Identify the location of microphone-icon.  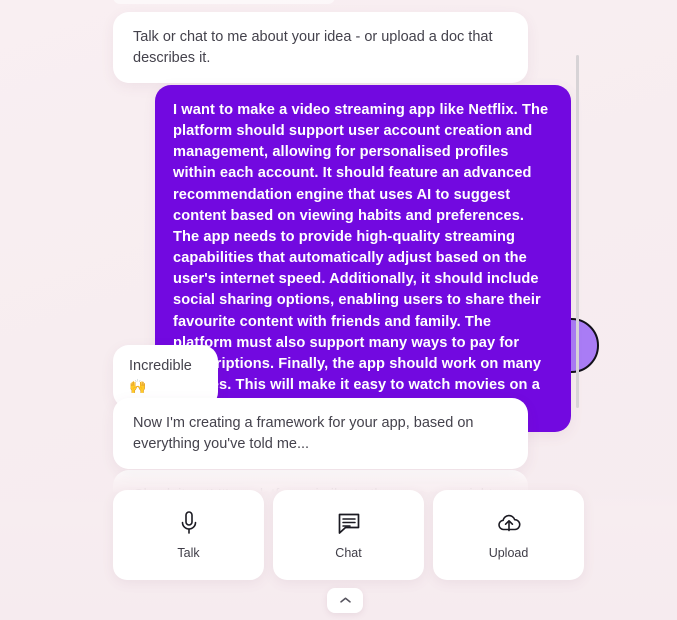
(189, 523).